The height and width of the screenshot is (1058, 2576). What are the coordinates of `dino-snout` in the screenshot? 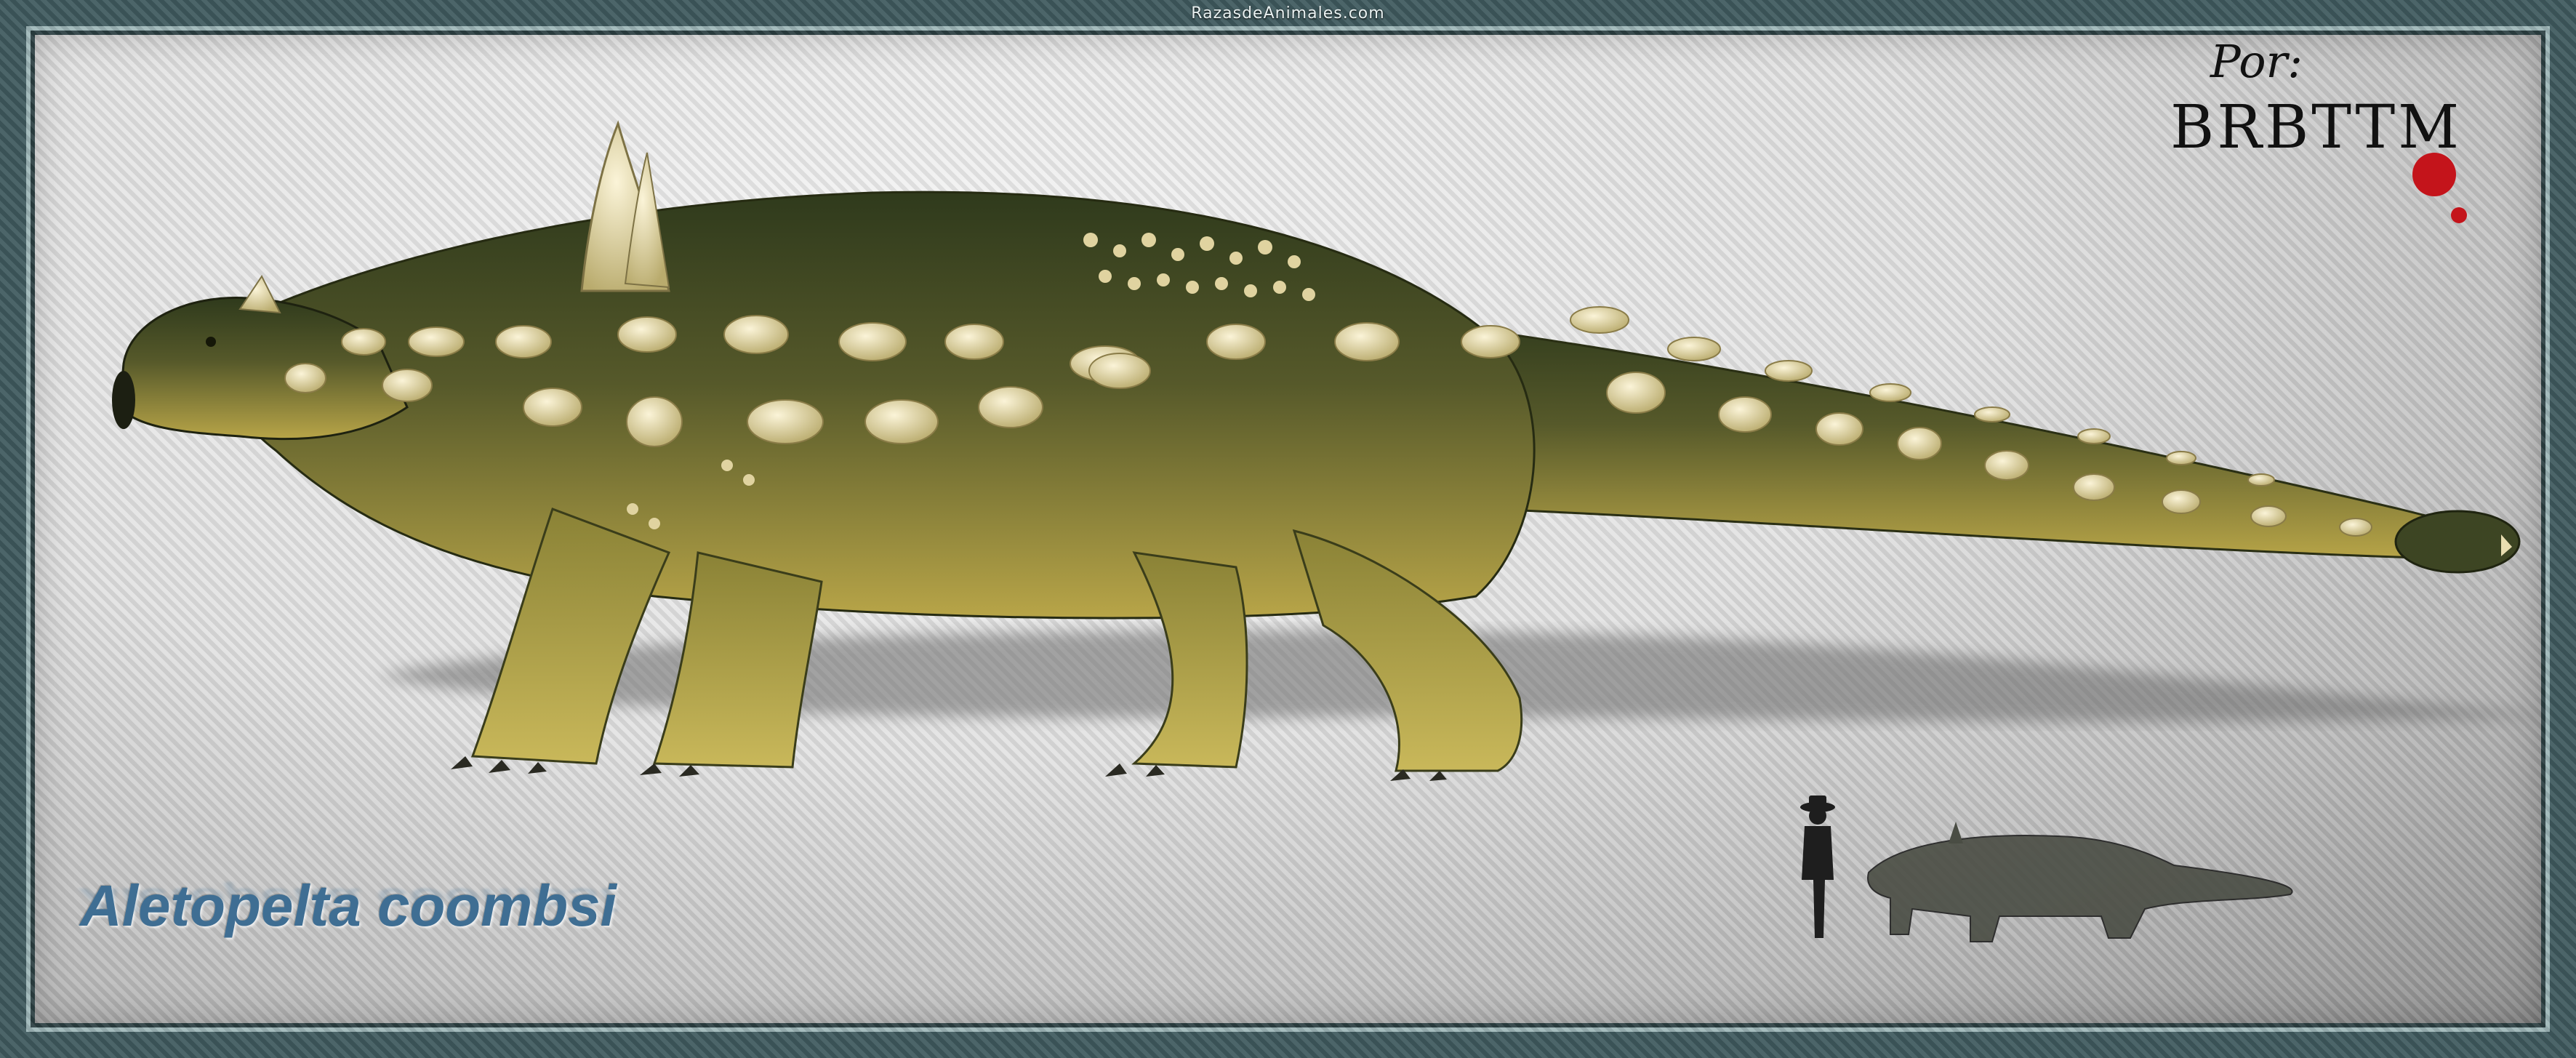 It's located at (124, 400).